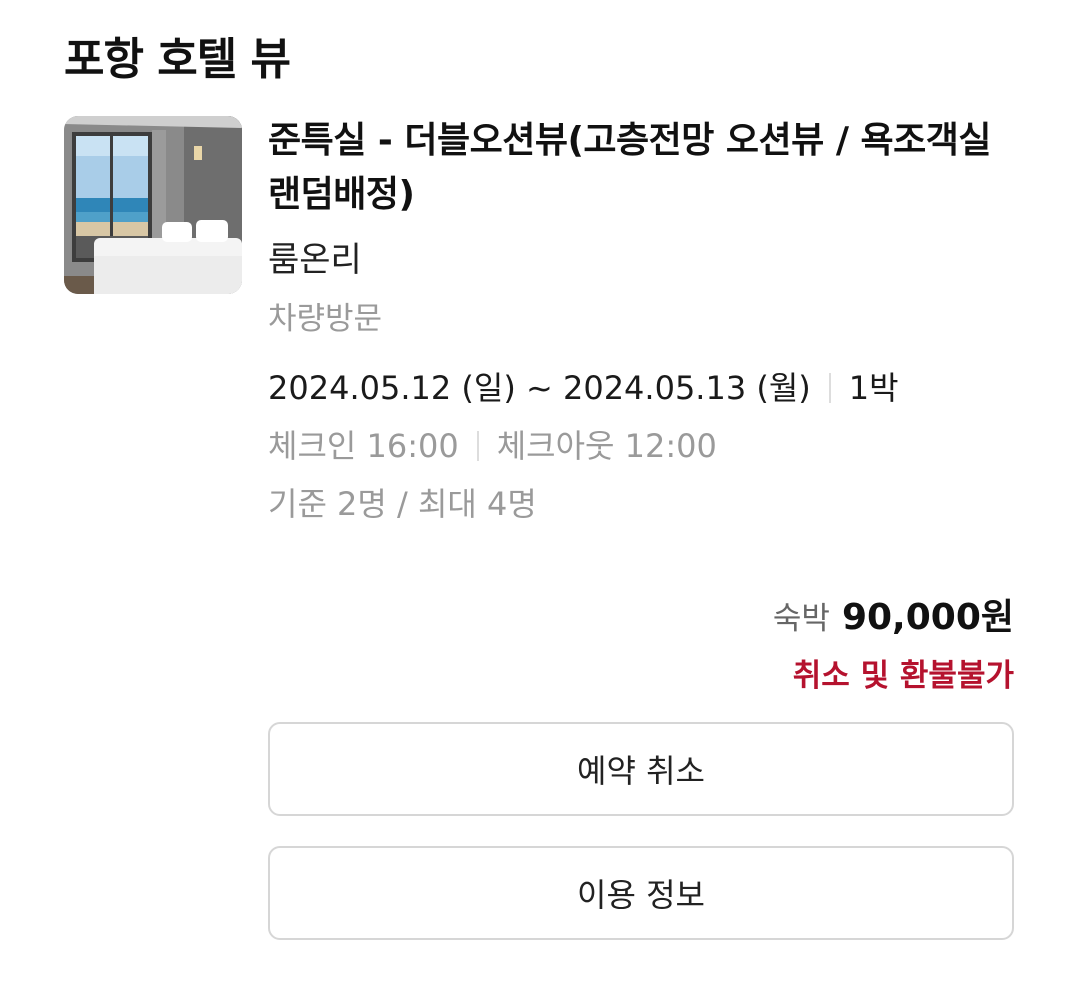  I want to click on room-thumbnail, so click(153, 205).